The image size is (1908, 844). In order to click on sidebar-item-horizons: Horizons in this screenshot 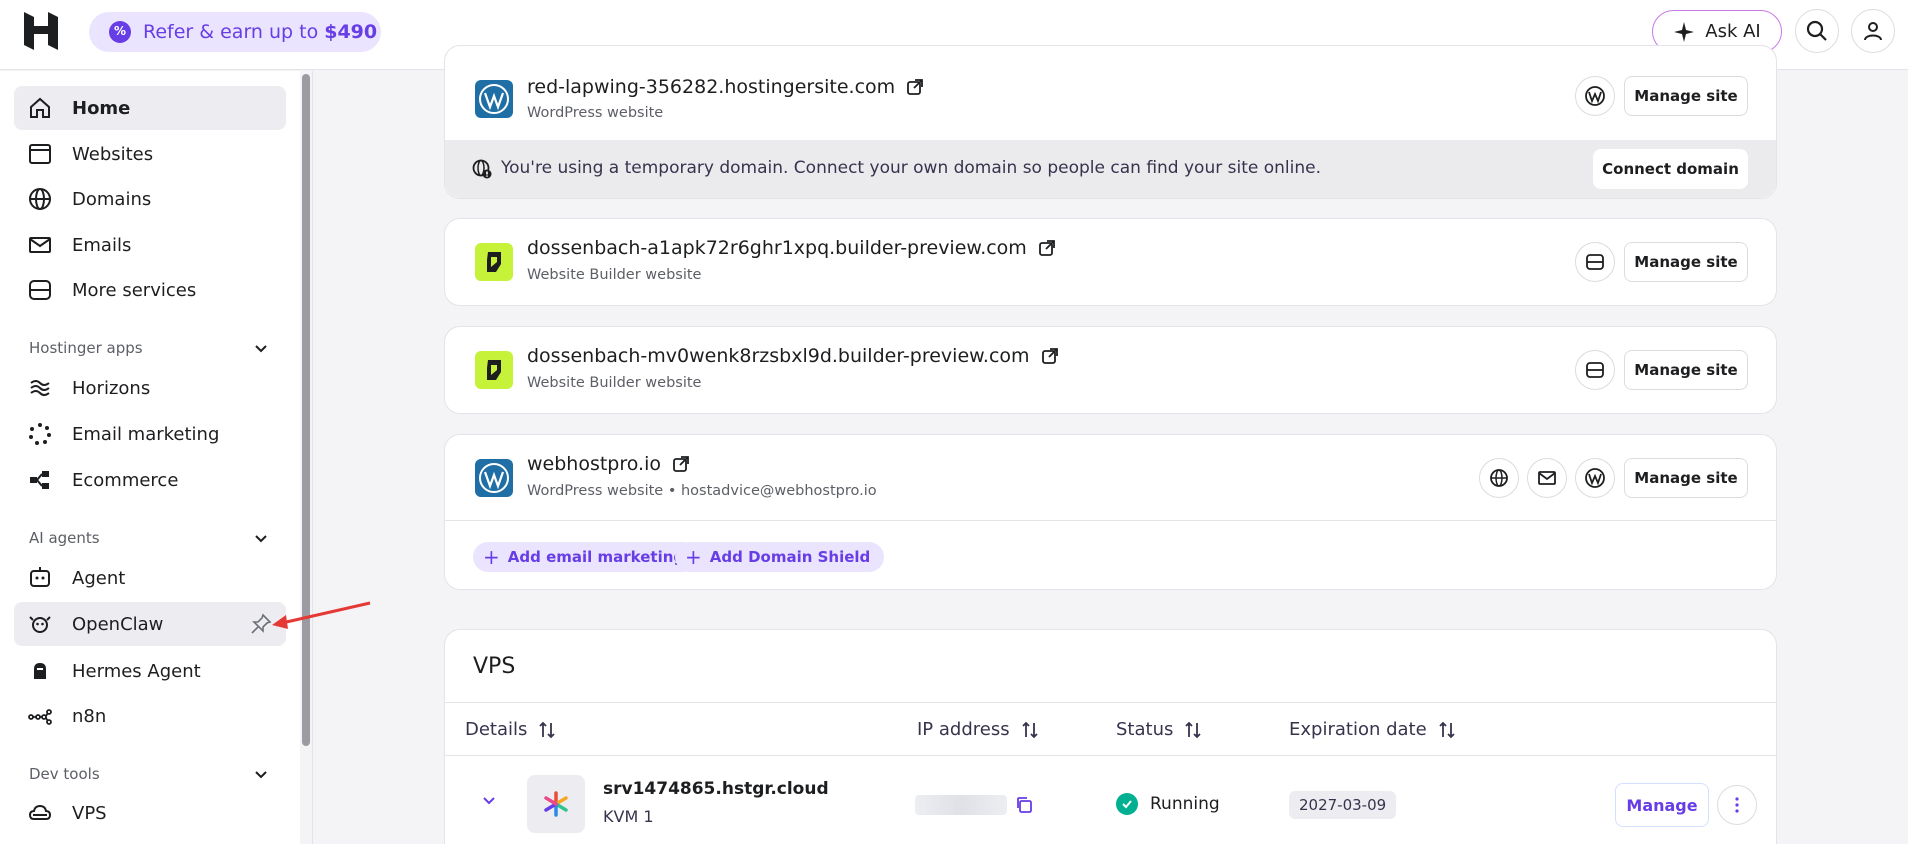, I will do `click(150, 388)`.